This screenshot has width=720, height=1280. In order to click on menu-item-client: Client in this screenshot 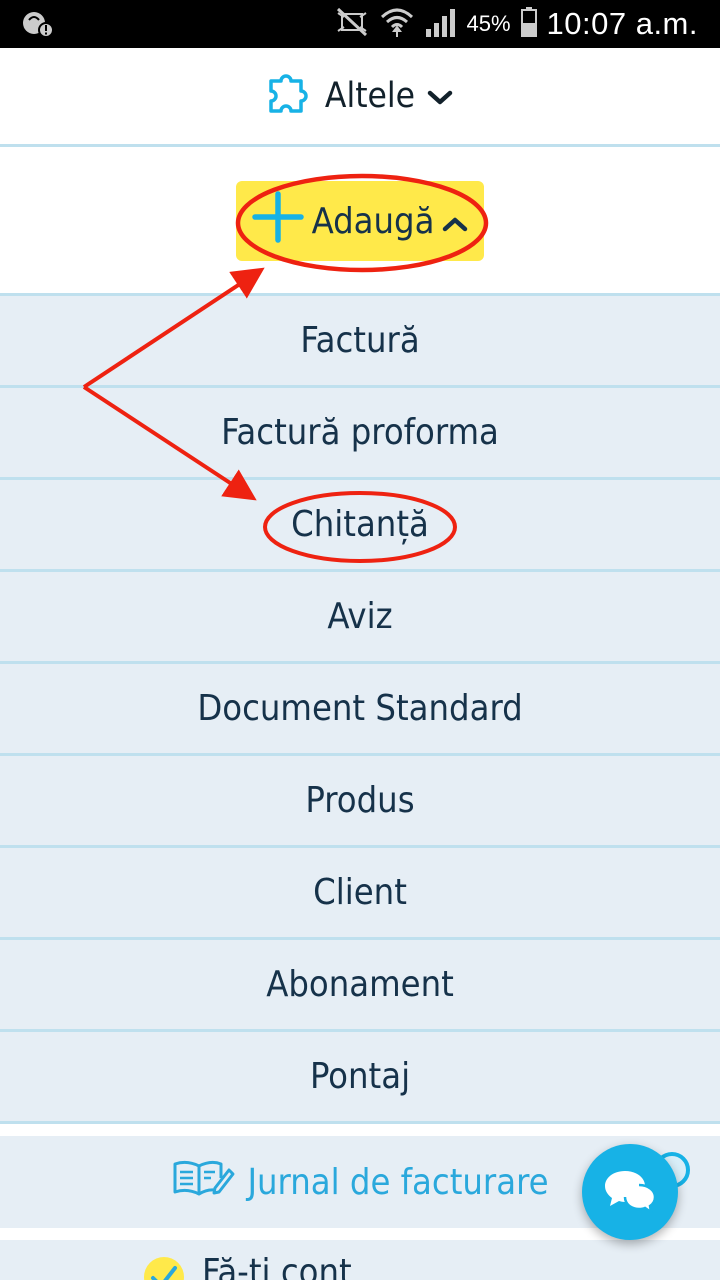, I will do `click(360, 894)`.